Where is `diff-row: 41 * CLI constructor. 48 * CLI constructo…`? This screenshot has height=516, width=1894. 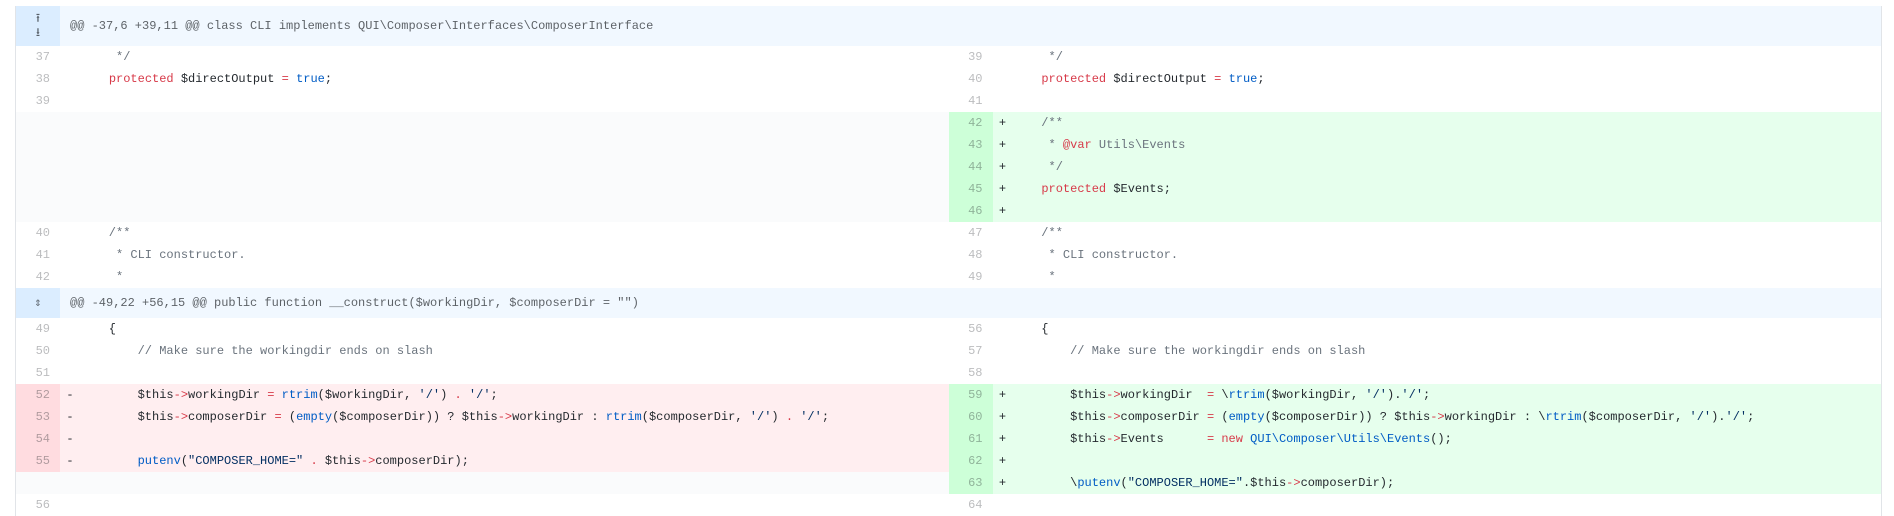 diff-row: 41 * CLI constructor. 48 * CLI constructo… is located at coordinates (948, 255).